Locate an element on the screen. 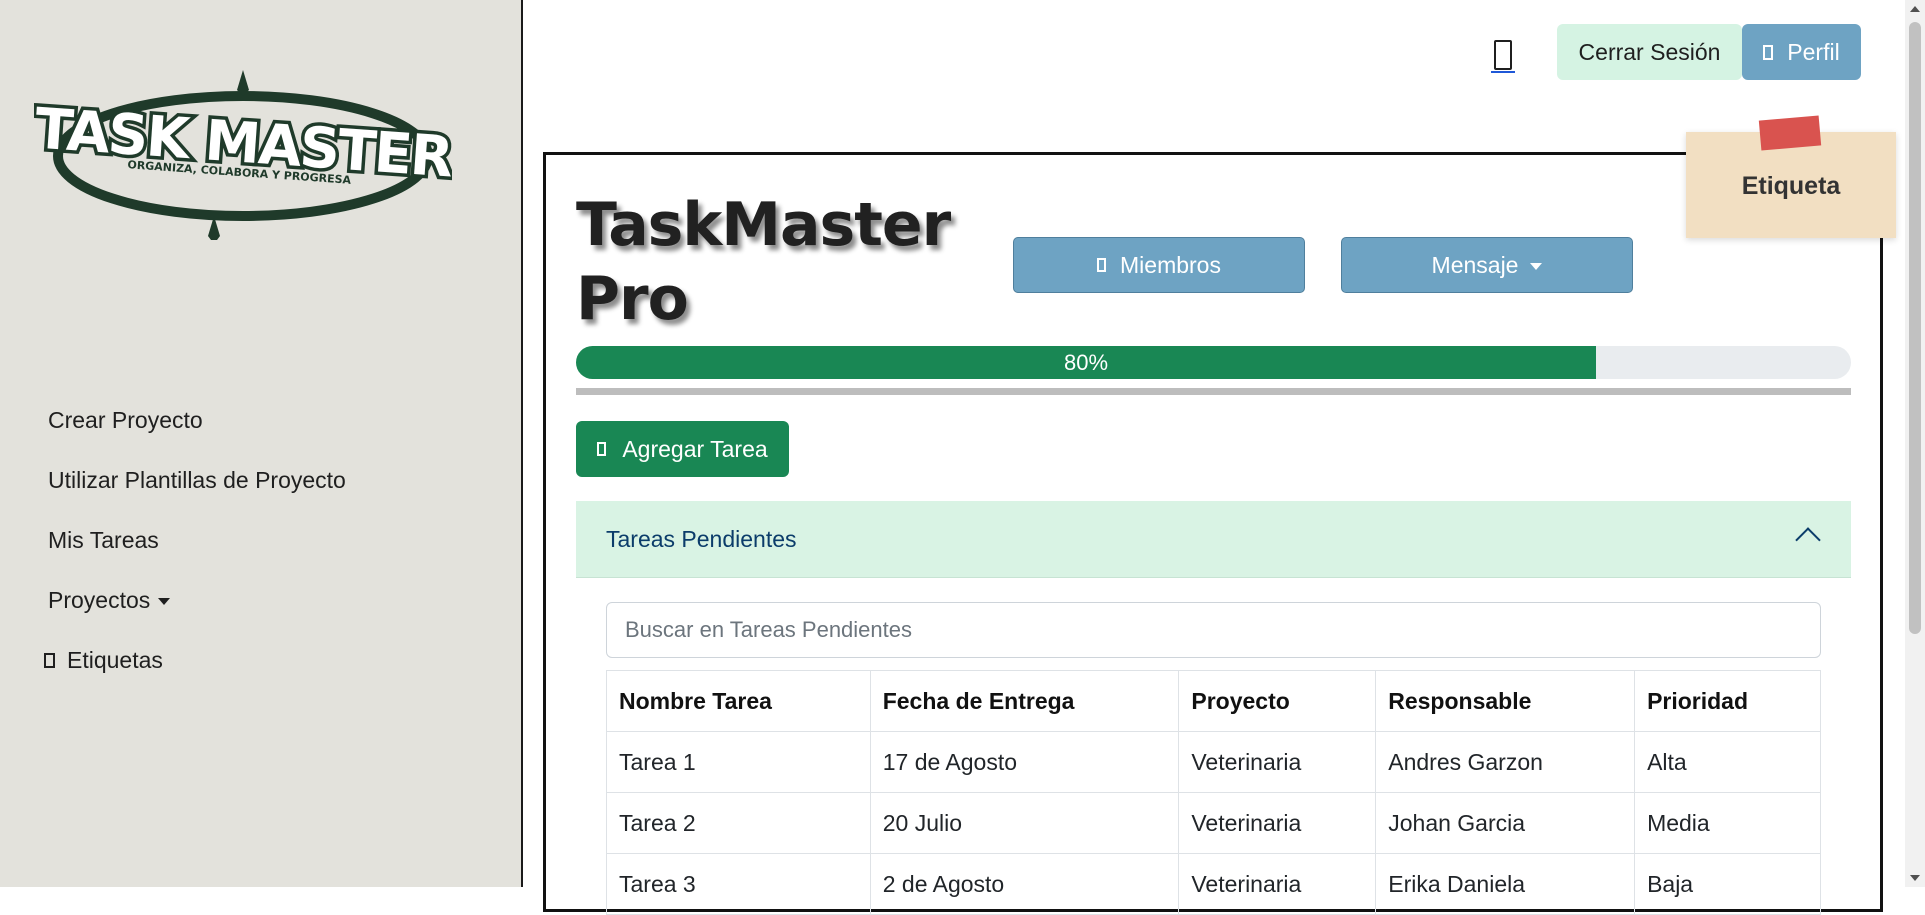  sidebar-item-proyectos: Proyectos is located at coordinates (197, 600).